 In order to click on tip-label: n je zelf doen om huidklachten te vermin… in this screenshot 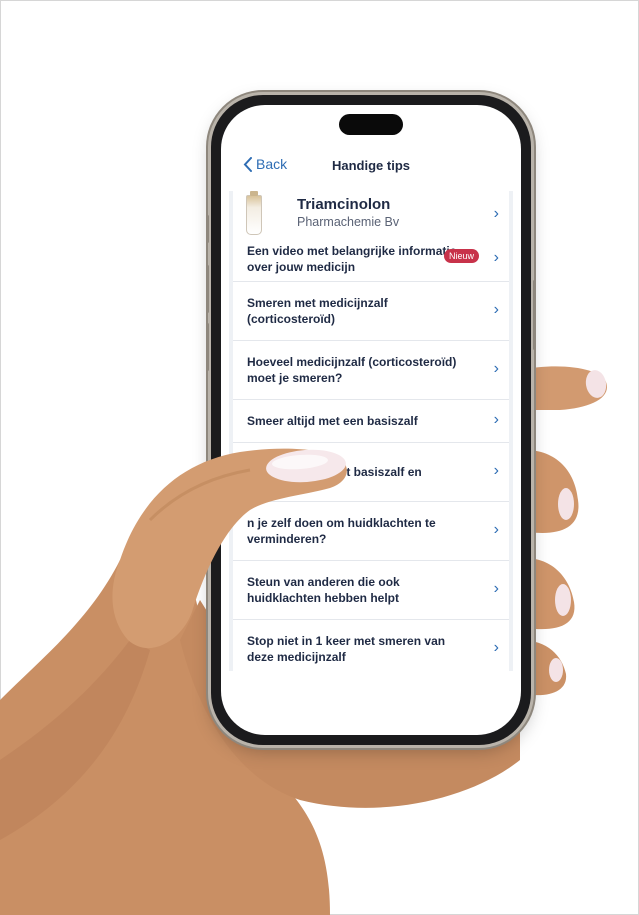, I will do `click(341, 531)`.